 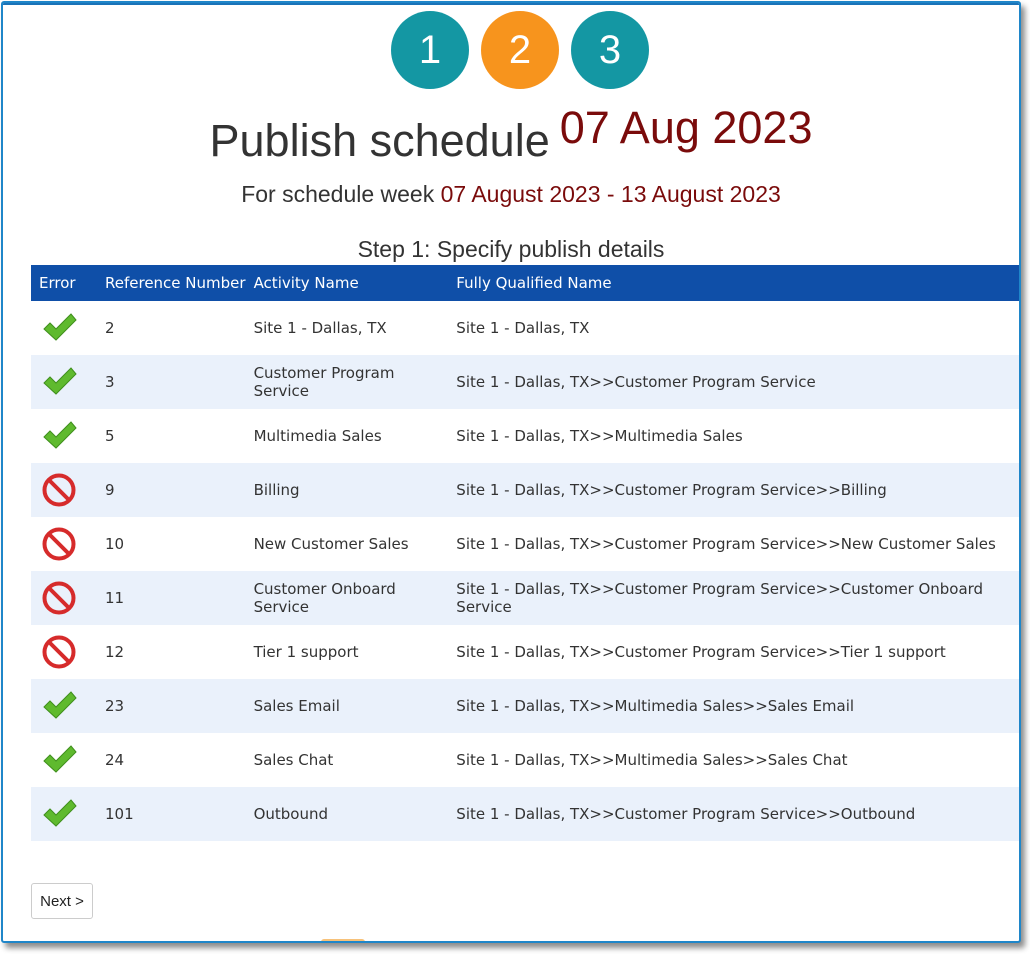 I want to click on step-2-circle: 2, so click(x=520, y=50).